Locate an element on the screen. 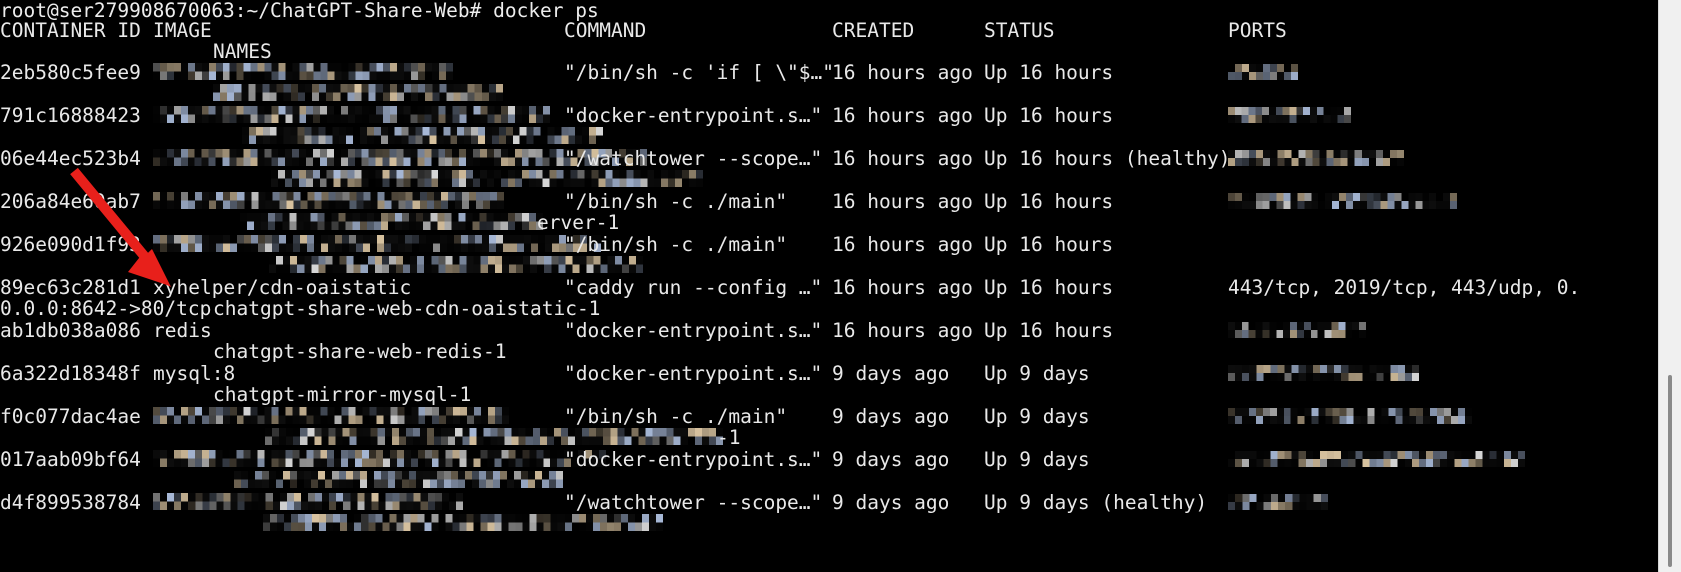  cell-image: mysql:8 is located at coordinates (194, 373).